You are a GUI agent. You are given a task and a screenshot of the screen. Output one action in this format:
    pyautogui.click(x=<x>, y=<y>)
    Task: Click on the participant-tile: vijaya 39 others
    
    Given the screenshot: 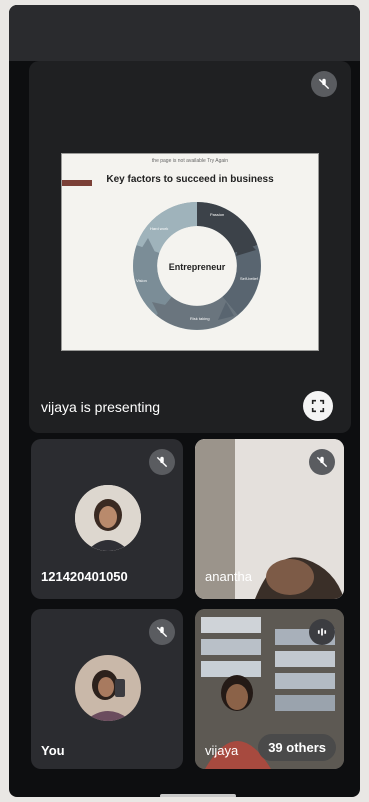 What is the action you would take?
    pyautogui.click(x=269, y=689)
    